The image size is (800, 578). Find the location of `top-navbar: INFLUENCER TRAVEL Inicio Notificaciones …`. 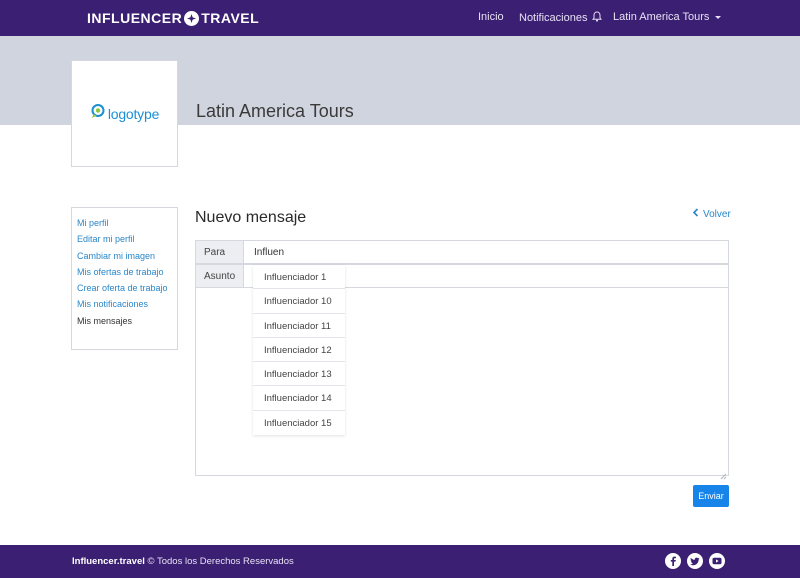

top-navbar: INFLUENCER TRAVEL Inicio Notificaciones … is located at coordinates (400, 18).